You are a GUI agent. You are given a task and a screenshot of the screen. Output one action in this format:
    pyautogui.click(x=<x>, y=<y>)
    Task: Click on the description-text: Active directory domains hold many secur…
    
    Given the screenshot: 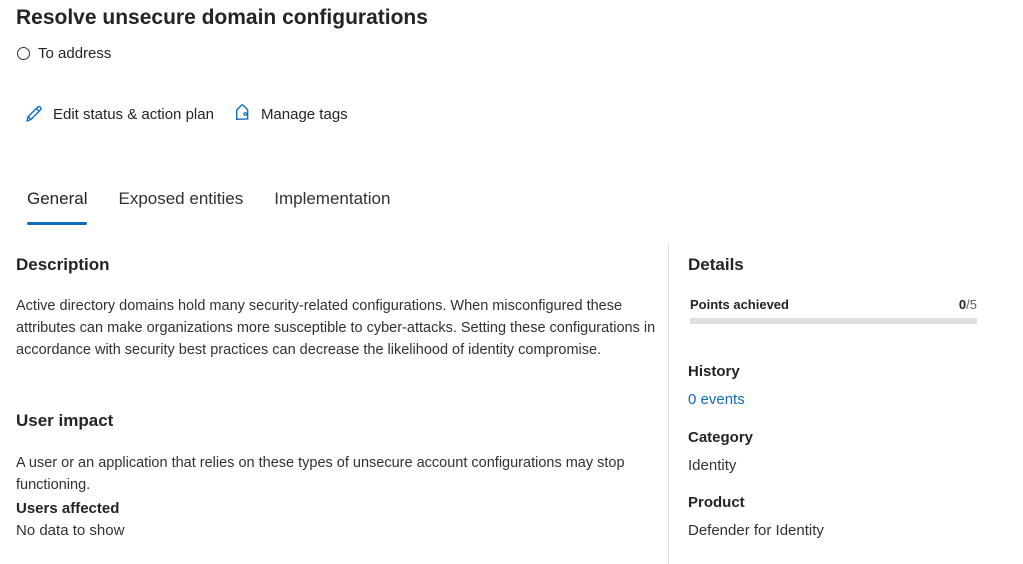 What is the action you would take?
    pyautogui.click(x=336, y=328)
    